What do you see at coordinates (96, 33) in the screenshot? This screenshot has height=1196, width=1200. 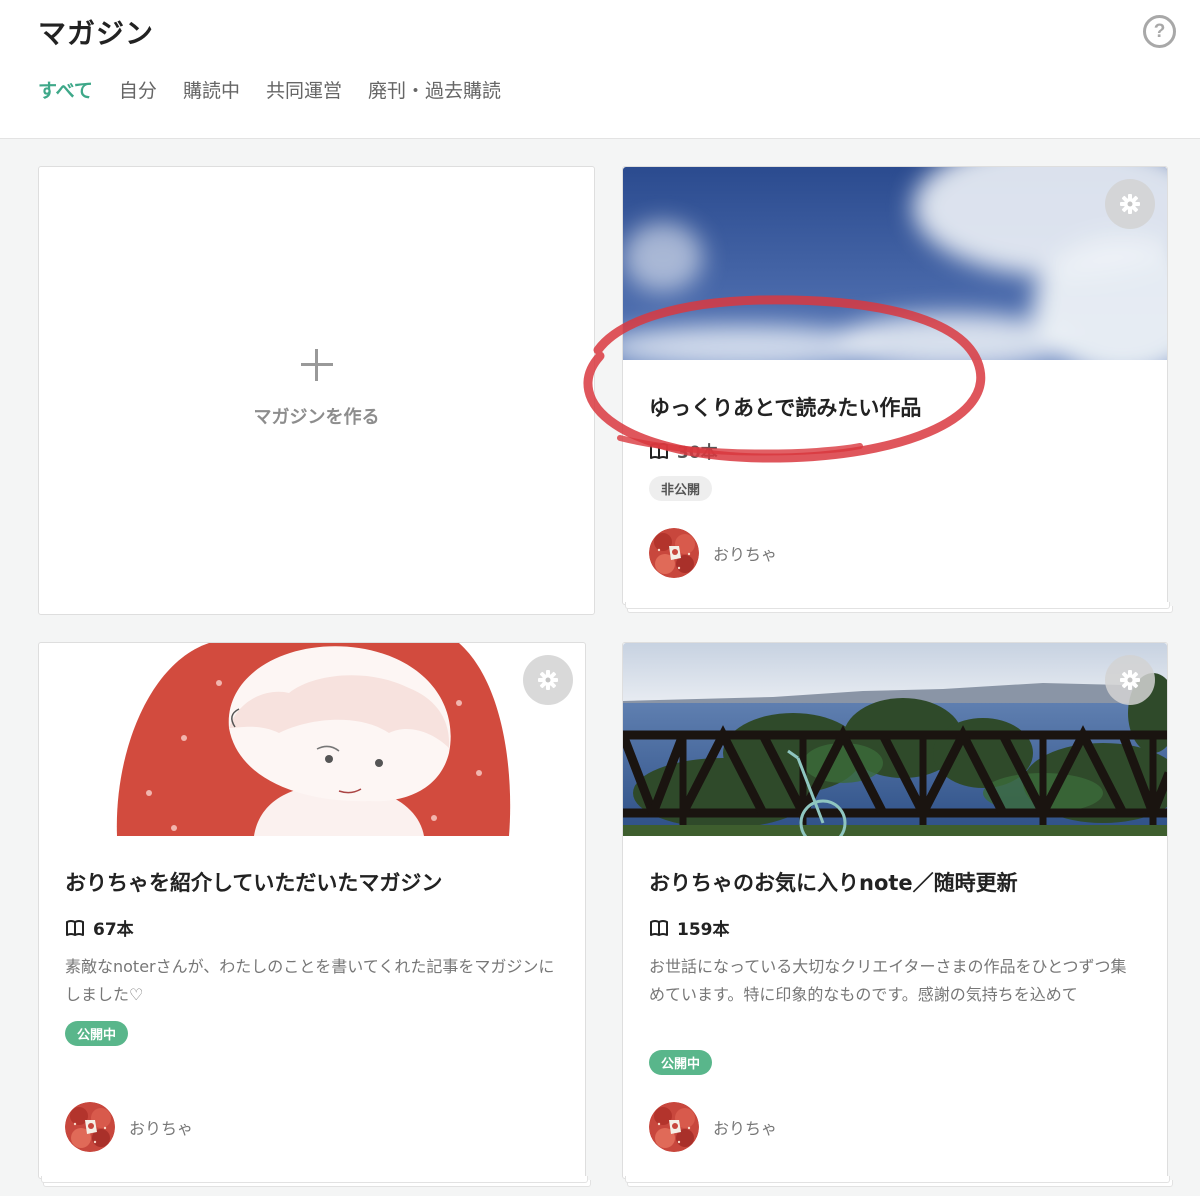 I see `page-title: マガジン` at bounding box center [96, 33].